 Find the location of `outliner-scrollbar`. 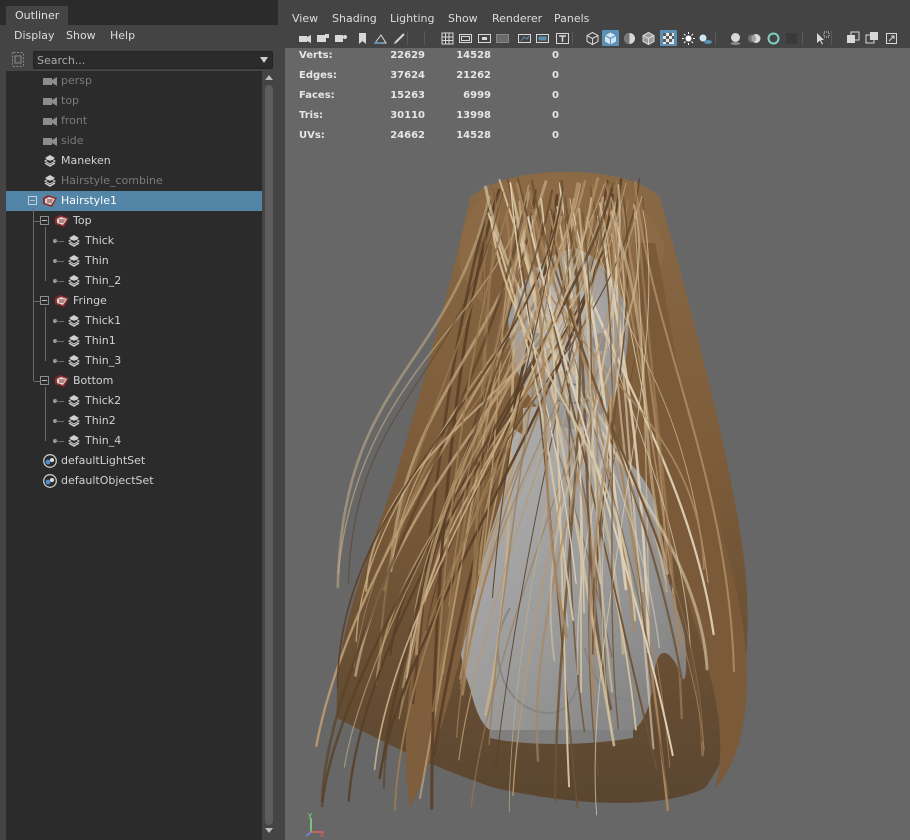

outliner-scrollbar is located at coordinates (269, 455).